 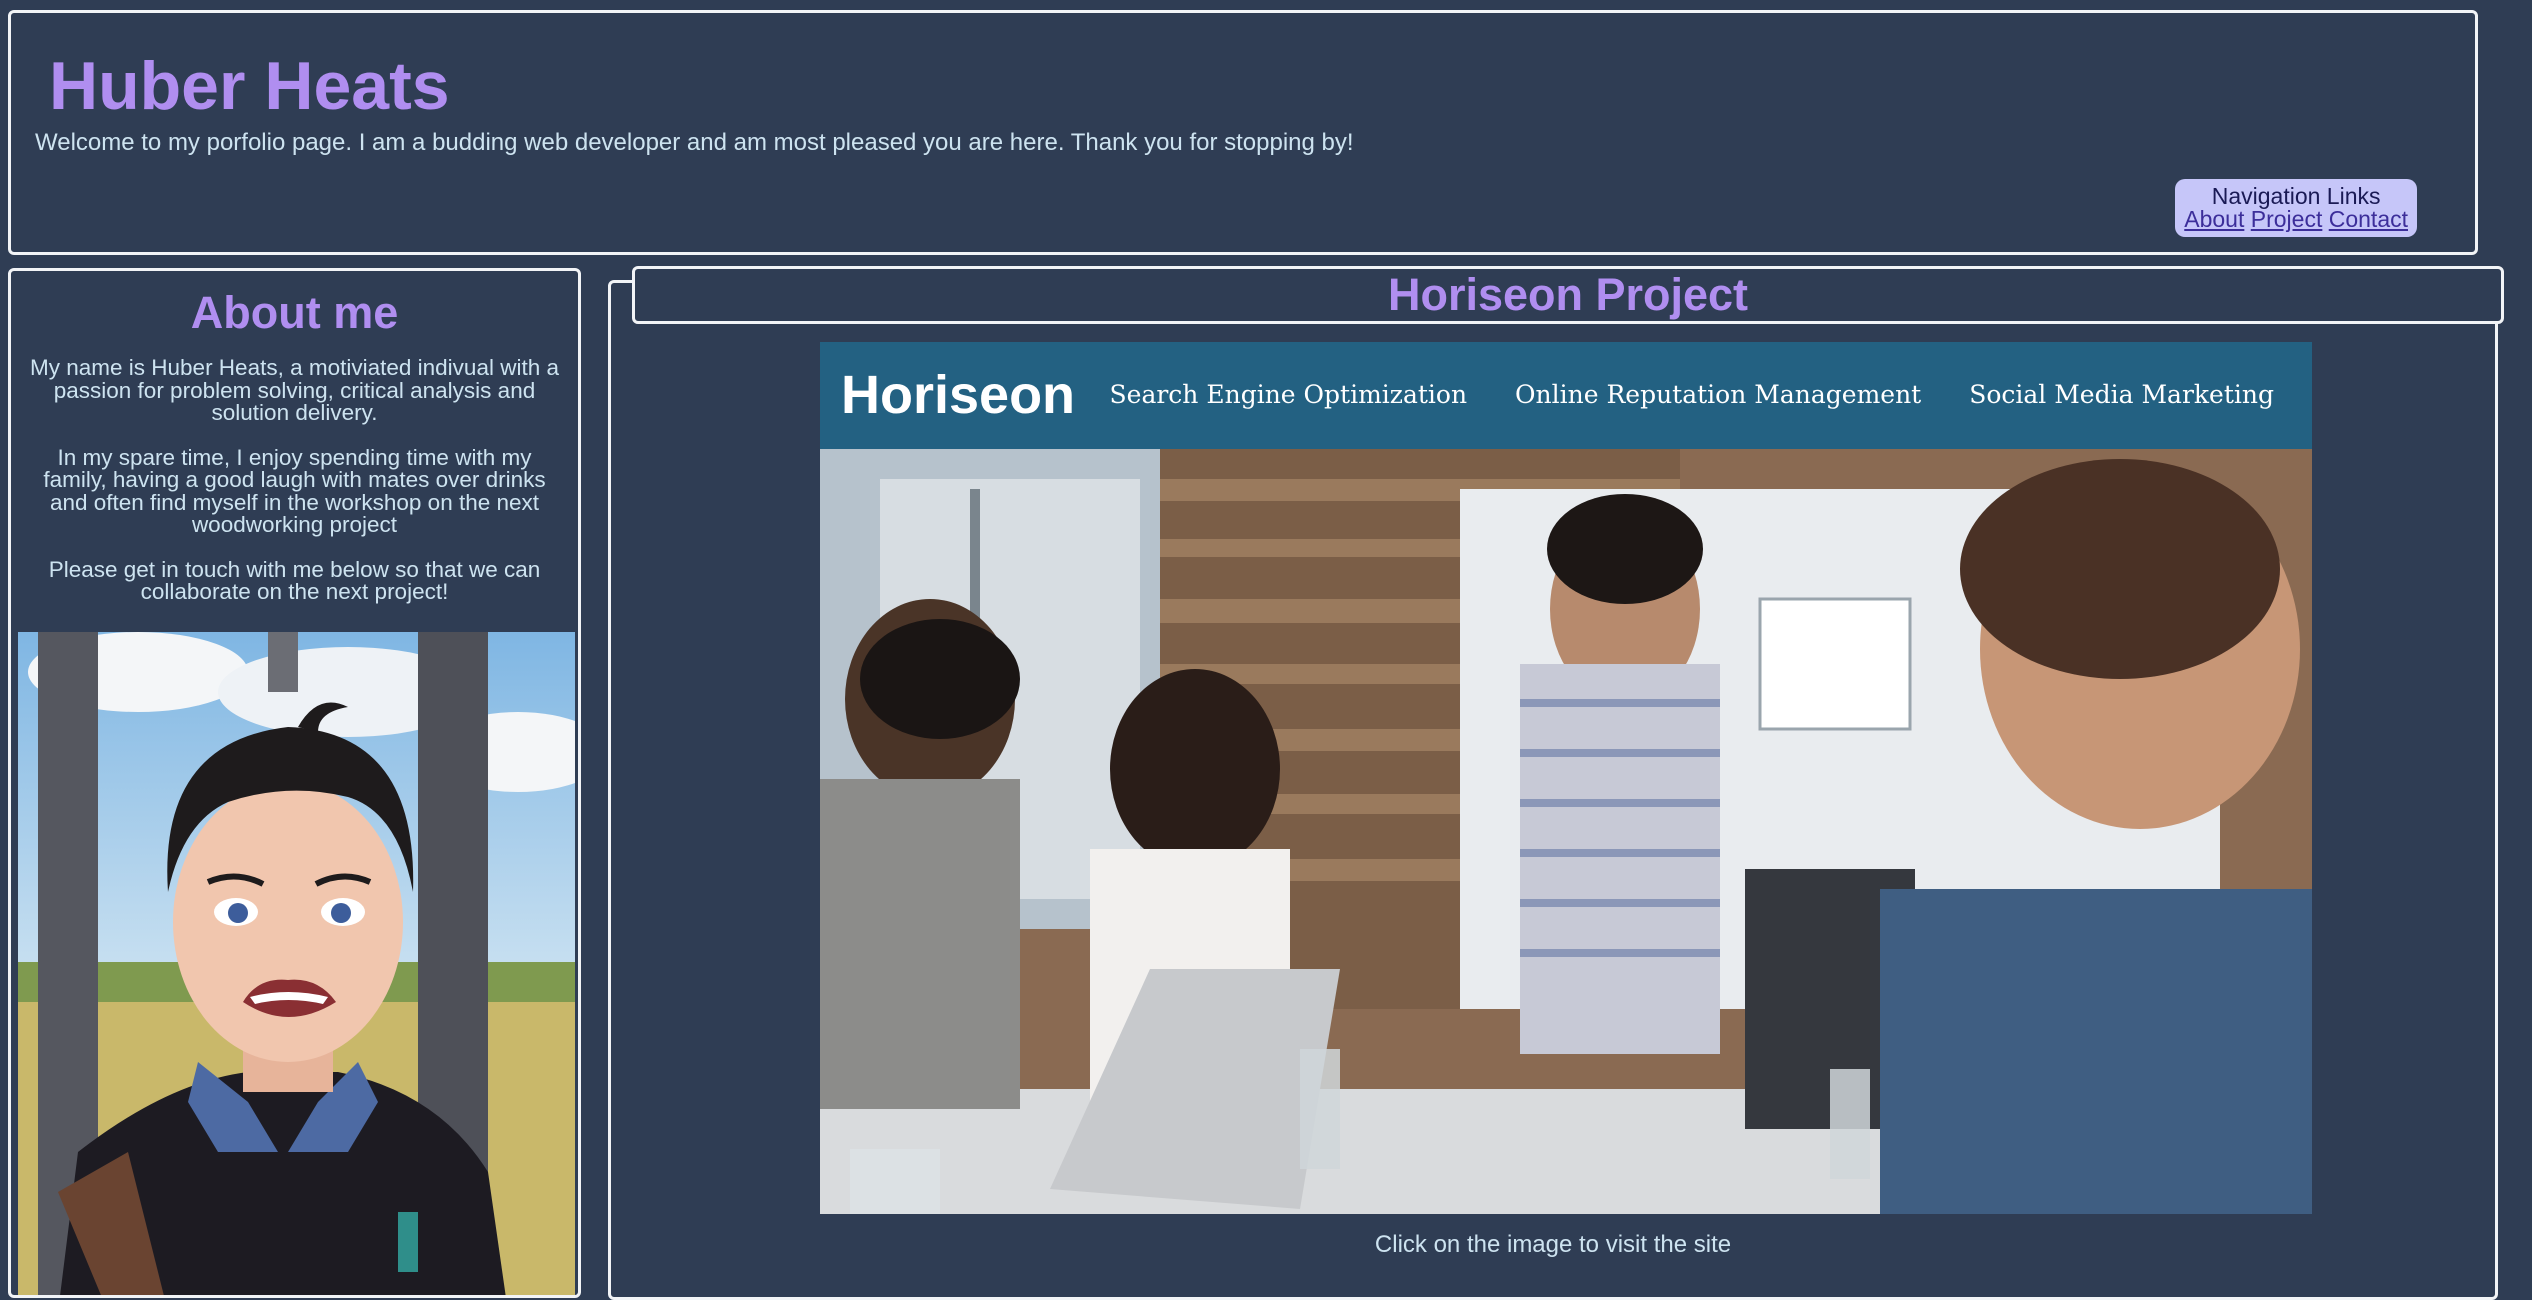 I want to click on project-header: Horiseon Project, so click(x=1568, y=295).